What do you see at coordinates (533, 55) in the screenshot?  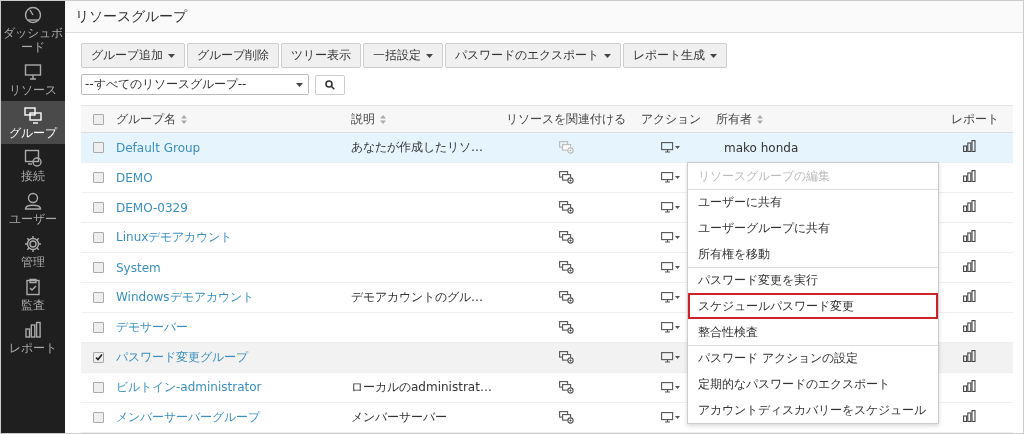 I see `toolbar-button: パスワードのエクスポート` at bounding box center [533, 55].